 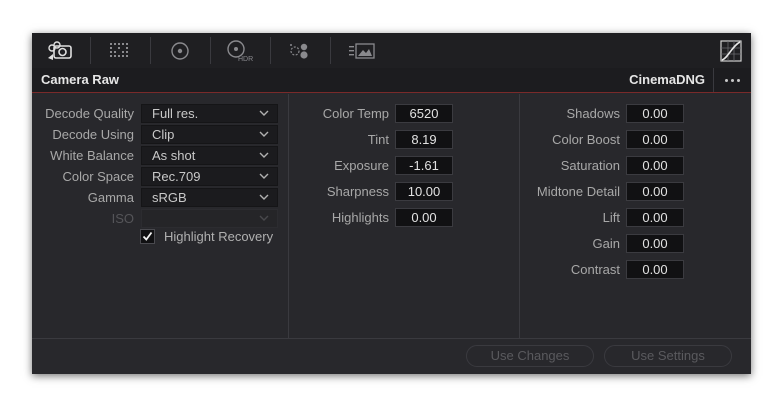 What do you see at coordinates (667, 79) in the screenshot?
I see `format-label: CinemaDNG` at bounding box center [667, 79].